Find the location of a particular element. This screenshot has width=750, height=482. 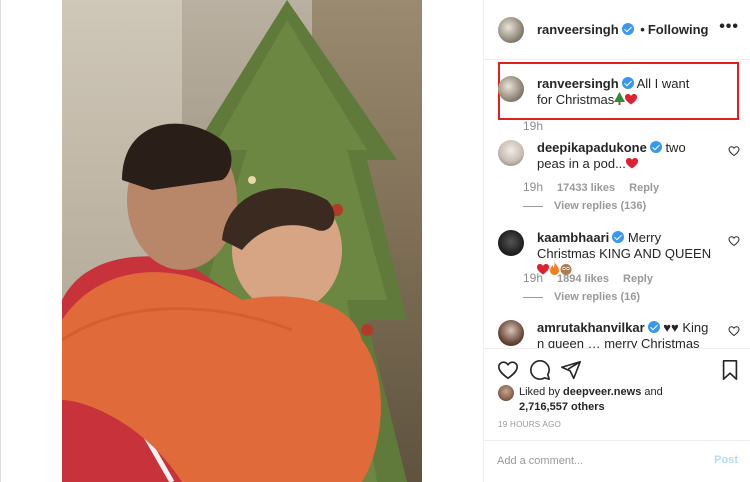

left-border is located at coordinates (0, 241).